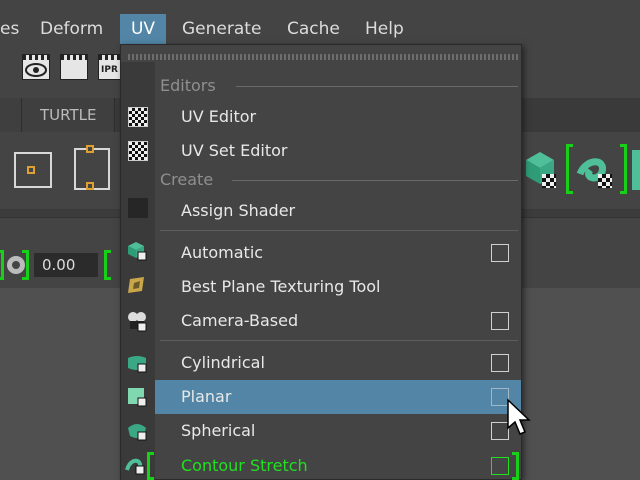 The height and width of the screenshot is (480, 640). What do you see at coordinates (66, 265) in the screenshot?
I see `value-field: 0.00` at bounding box center [66, 265].